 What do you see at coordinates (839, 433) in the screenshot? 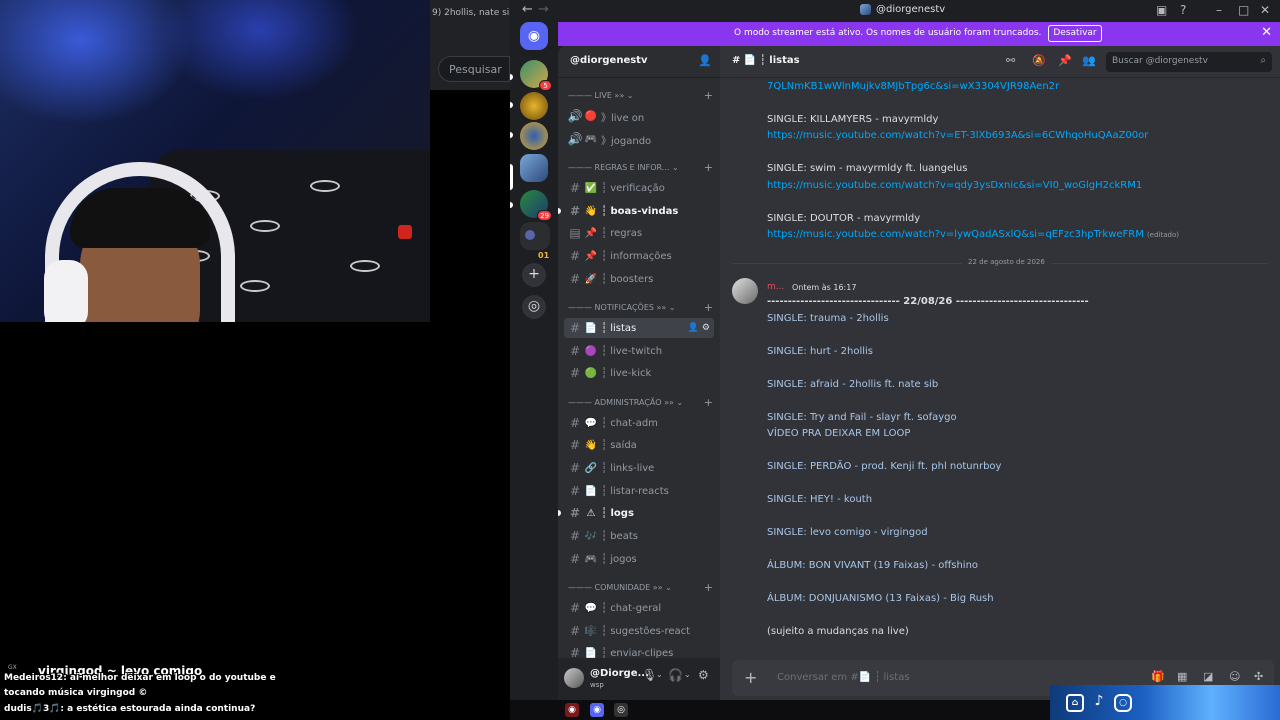
I see `message-line: VÍDEO PRA DEIXAR EM LOOP` at bounding box center [839, 433].